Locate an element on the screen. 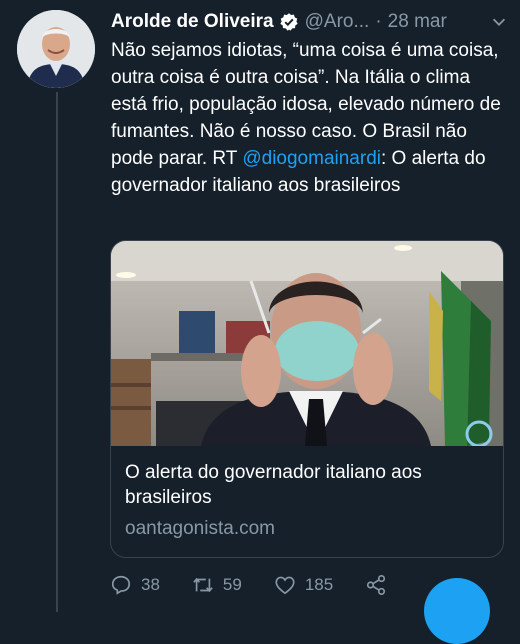  thread-line is located at coordinates (57, 352).